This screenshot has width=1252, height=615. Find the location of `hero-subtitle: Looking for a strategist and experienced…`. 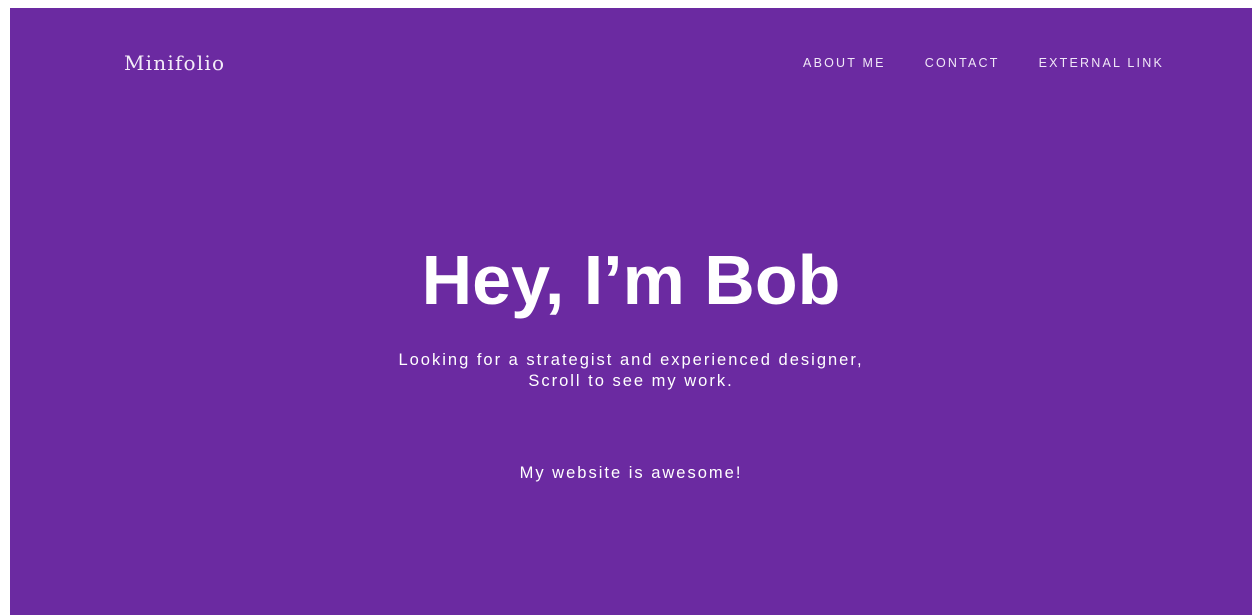

hero-subtitle: Looking for a strategist and experienced… is located at coordinates (631, 371).